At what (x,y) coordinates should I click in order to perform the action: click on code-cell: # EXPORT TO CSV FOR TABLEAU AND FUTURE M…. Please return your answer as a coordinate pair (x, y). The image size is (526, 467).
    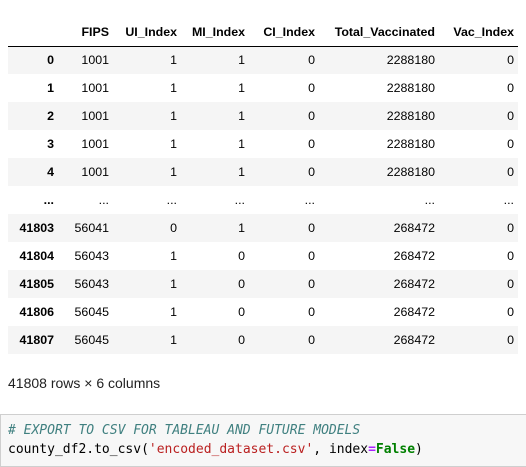
    Looking at the image, I should click on (263, 440).